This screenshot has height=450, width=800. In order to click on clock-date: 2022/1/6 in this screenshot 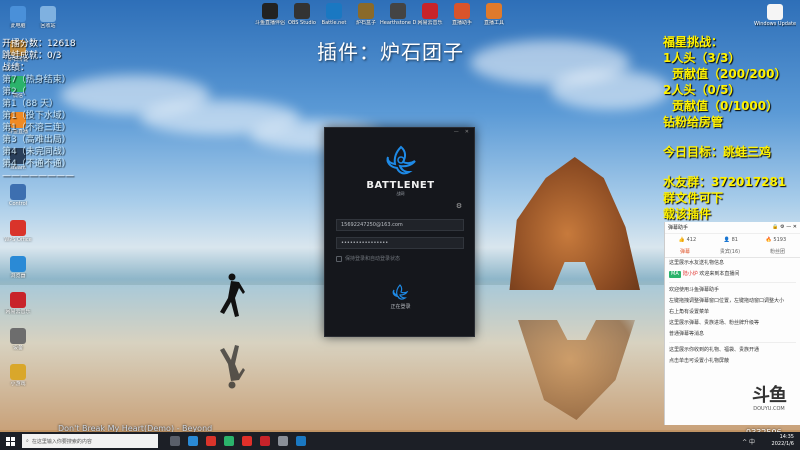, I will do `click(782, 444)`.